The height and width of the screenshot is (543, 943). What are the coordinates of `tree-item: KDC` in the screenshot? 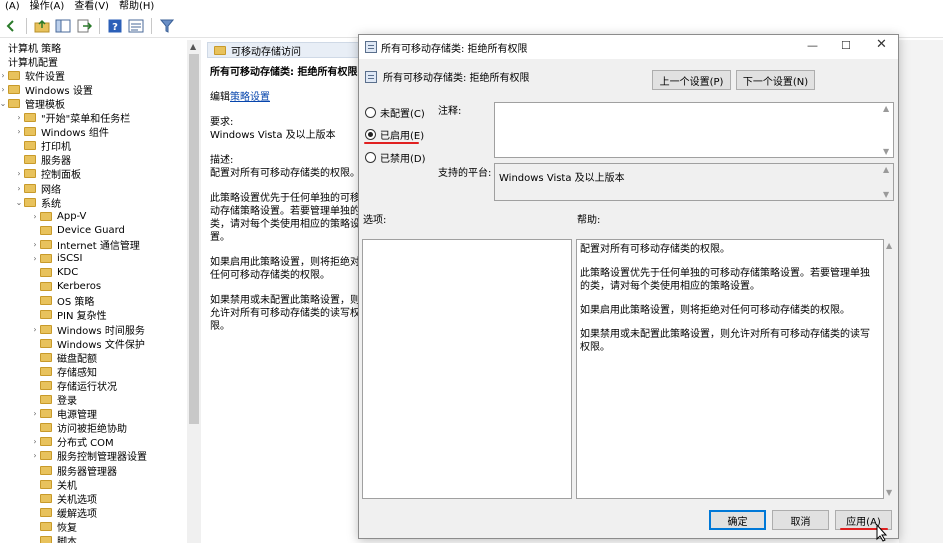 It's located at (54, 273).